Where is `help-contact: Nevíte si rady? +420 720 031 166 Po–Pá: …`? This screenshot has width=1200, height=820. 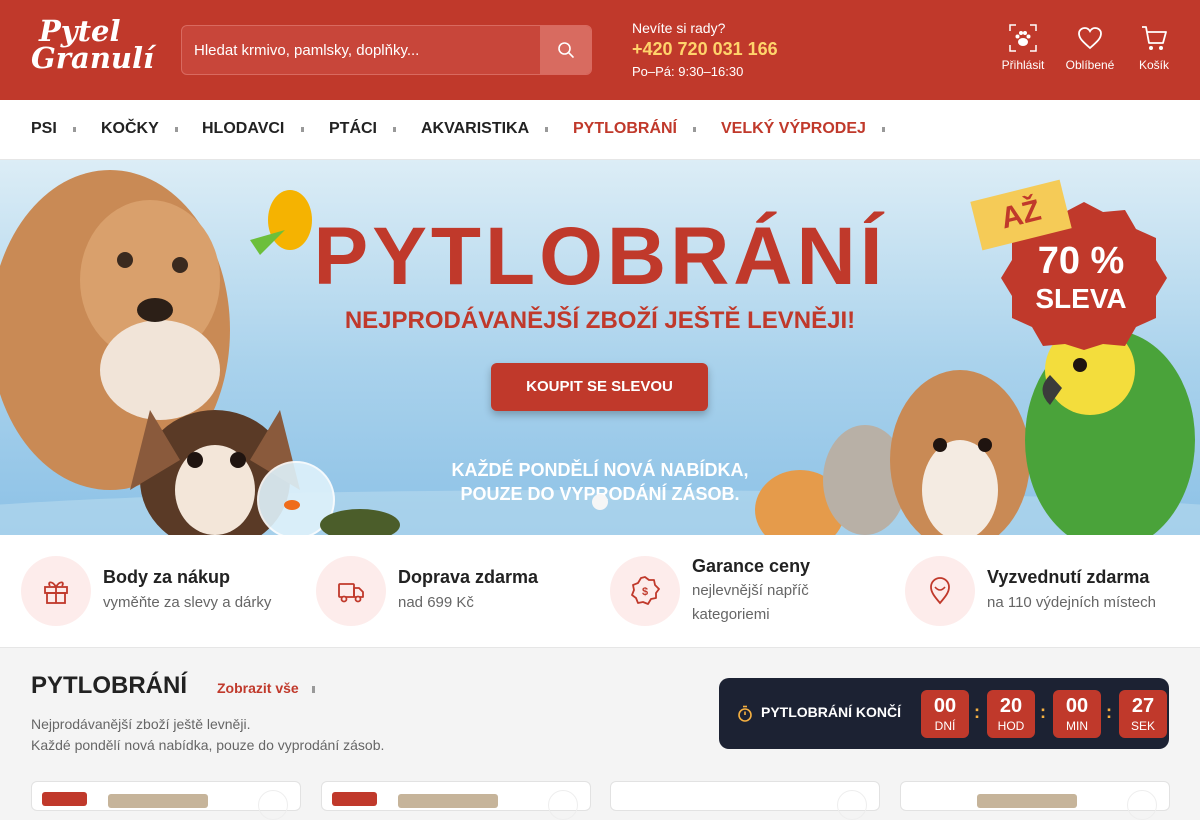 help-contact: Nevíte si rady? +420 720 031 166 Po–Pá: … is located at coordinates (705, 49).